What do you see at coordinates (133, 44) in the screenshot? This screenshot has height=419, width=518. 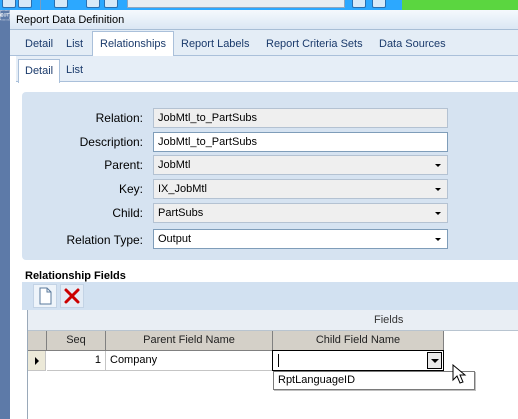 I see `tab-relationships: Relationships` at bounding box center [133, 44].